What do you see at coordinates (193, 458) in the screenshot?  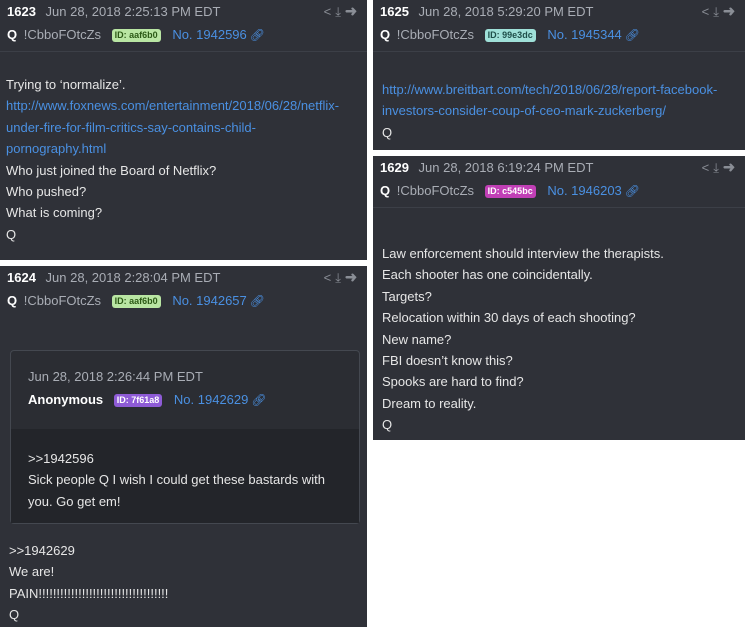 I see `reply-reference: >>1942596` at bounding box center [193, 458].